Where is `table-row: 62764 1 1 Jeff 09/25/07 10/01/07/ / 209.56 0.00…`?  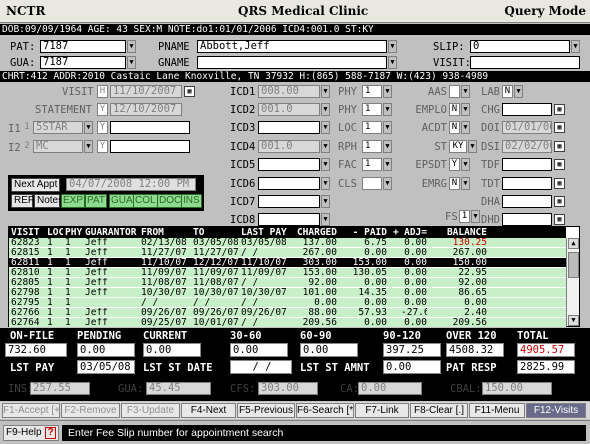 table-row: 62764 1 1 Jeff 09/25/07 10/01/07/ / 209.56 0.00… is located at coordinates (287, 322).